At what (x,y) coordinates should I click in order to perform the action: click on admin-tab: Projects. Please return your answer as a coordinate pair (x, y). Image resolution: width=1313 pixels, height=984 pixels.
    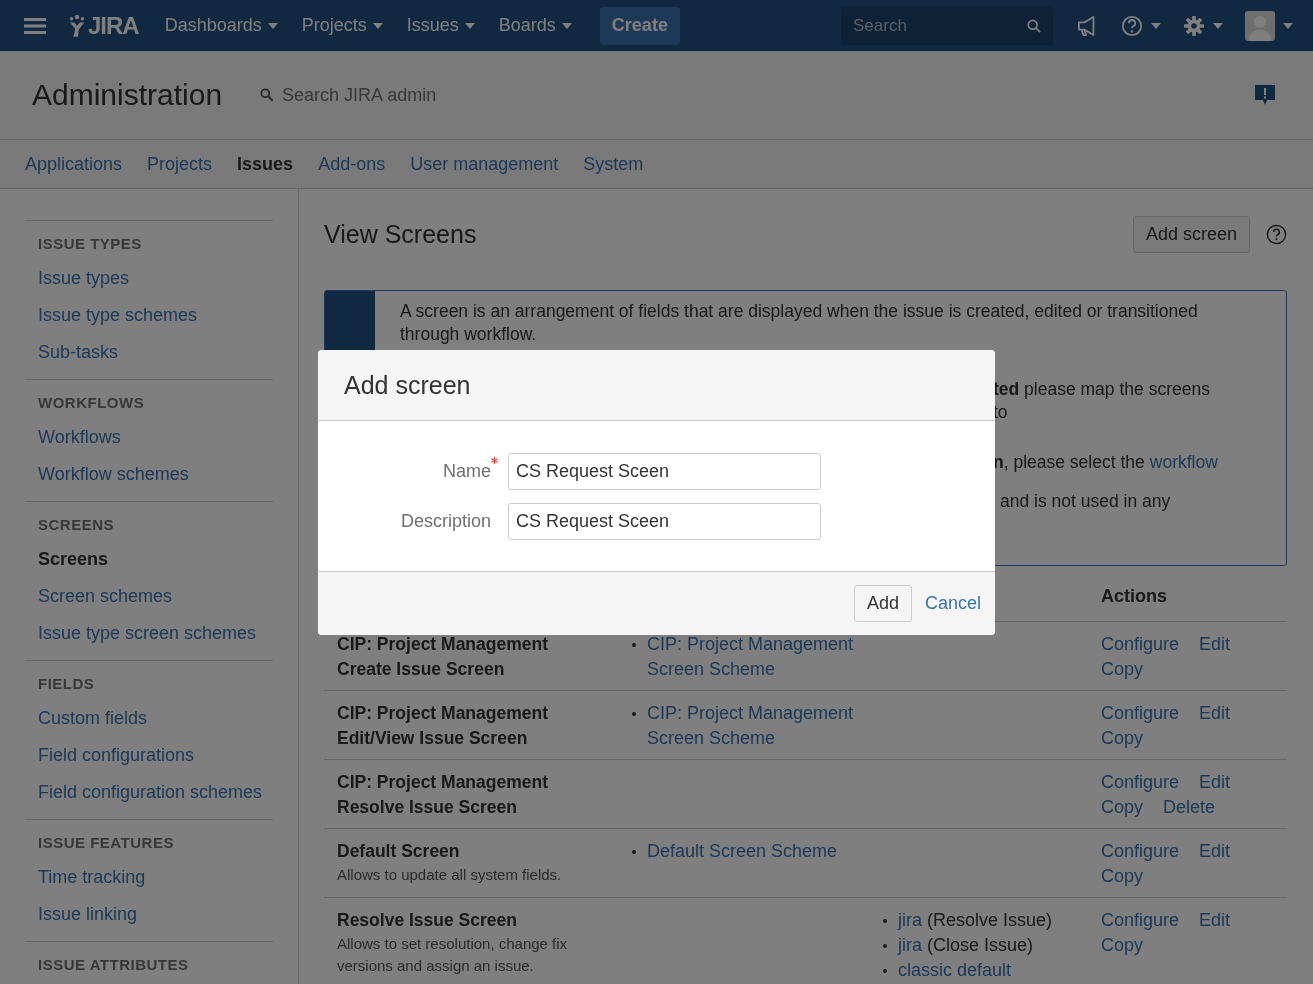
    Looking at the image, I should click on (180, 164).